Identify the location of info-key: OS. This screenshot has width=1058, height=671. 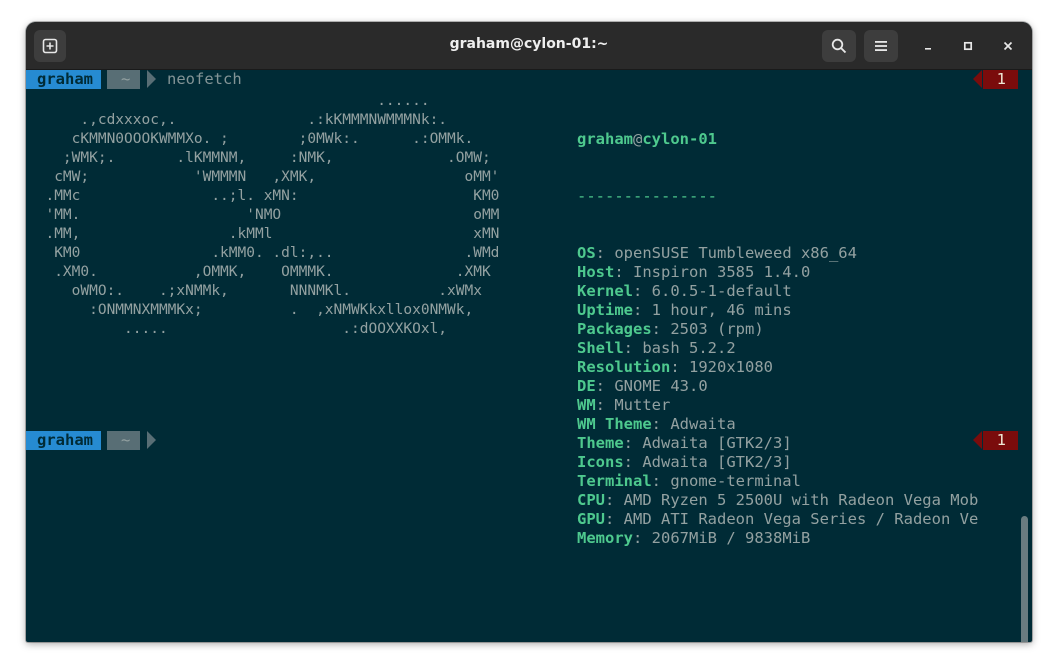
(586, 253).